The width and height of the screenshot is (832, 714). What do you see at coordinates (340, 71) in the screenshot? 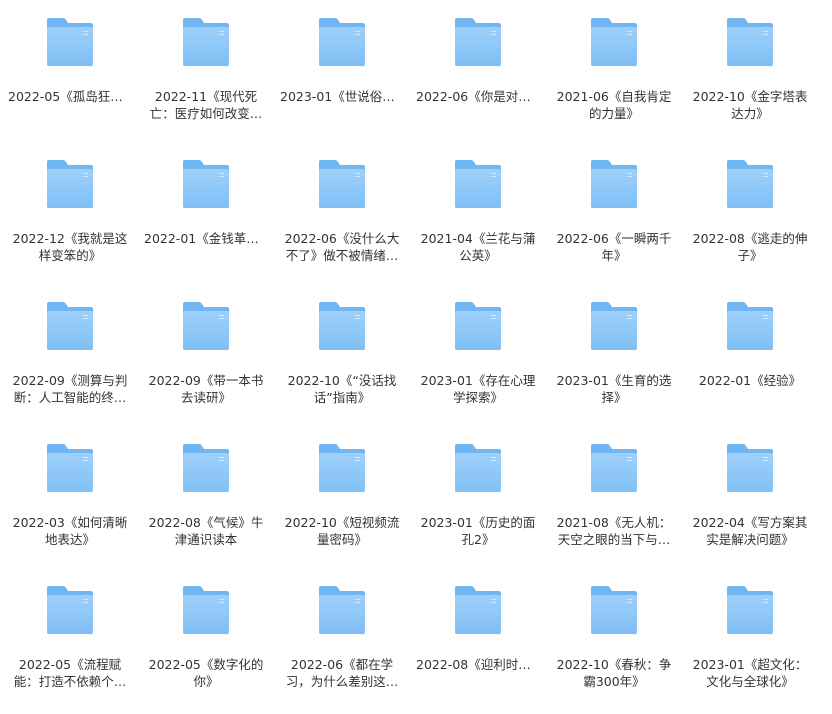
I see `folder-item: 2023-01《世说俗谈》` at bounding box center [340, 71].